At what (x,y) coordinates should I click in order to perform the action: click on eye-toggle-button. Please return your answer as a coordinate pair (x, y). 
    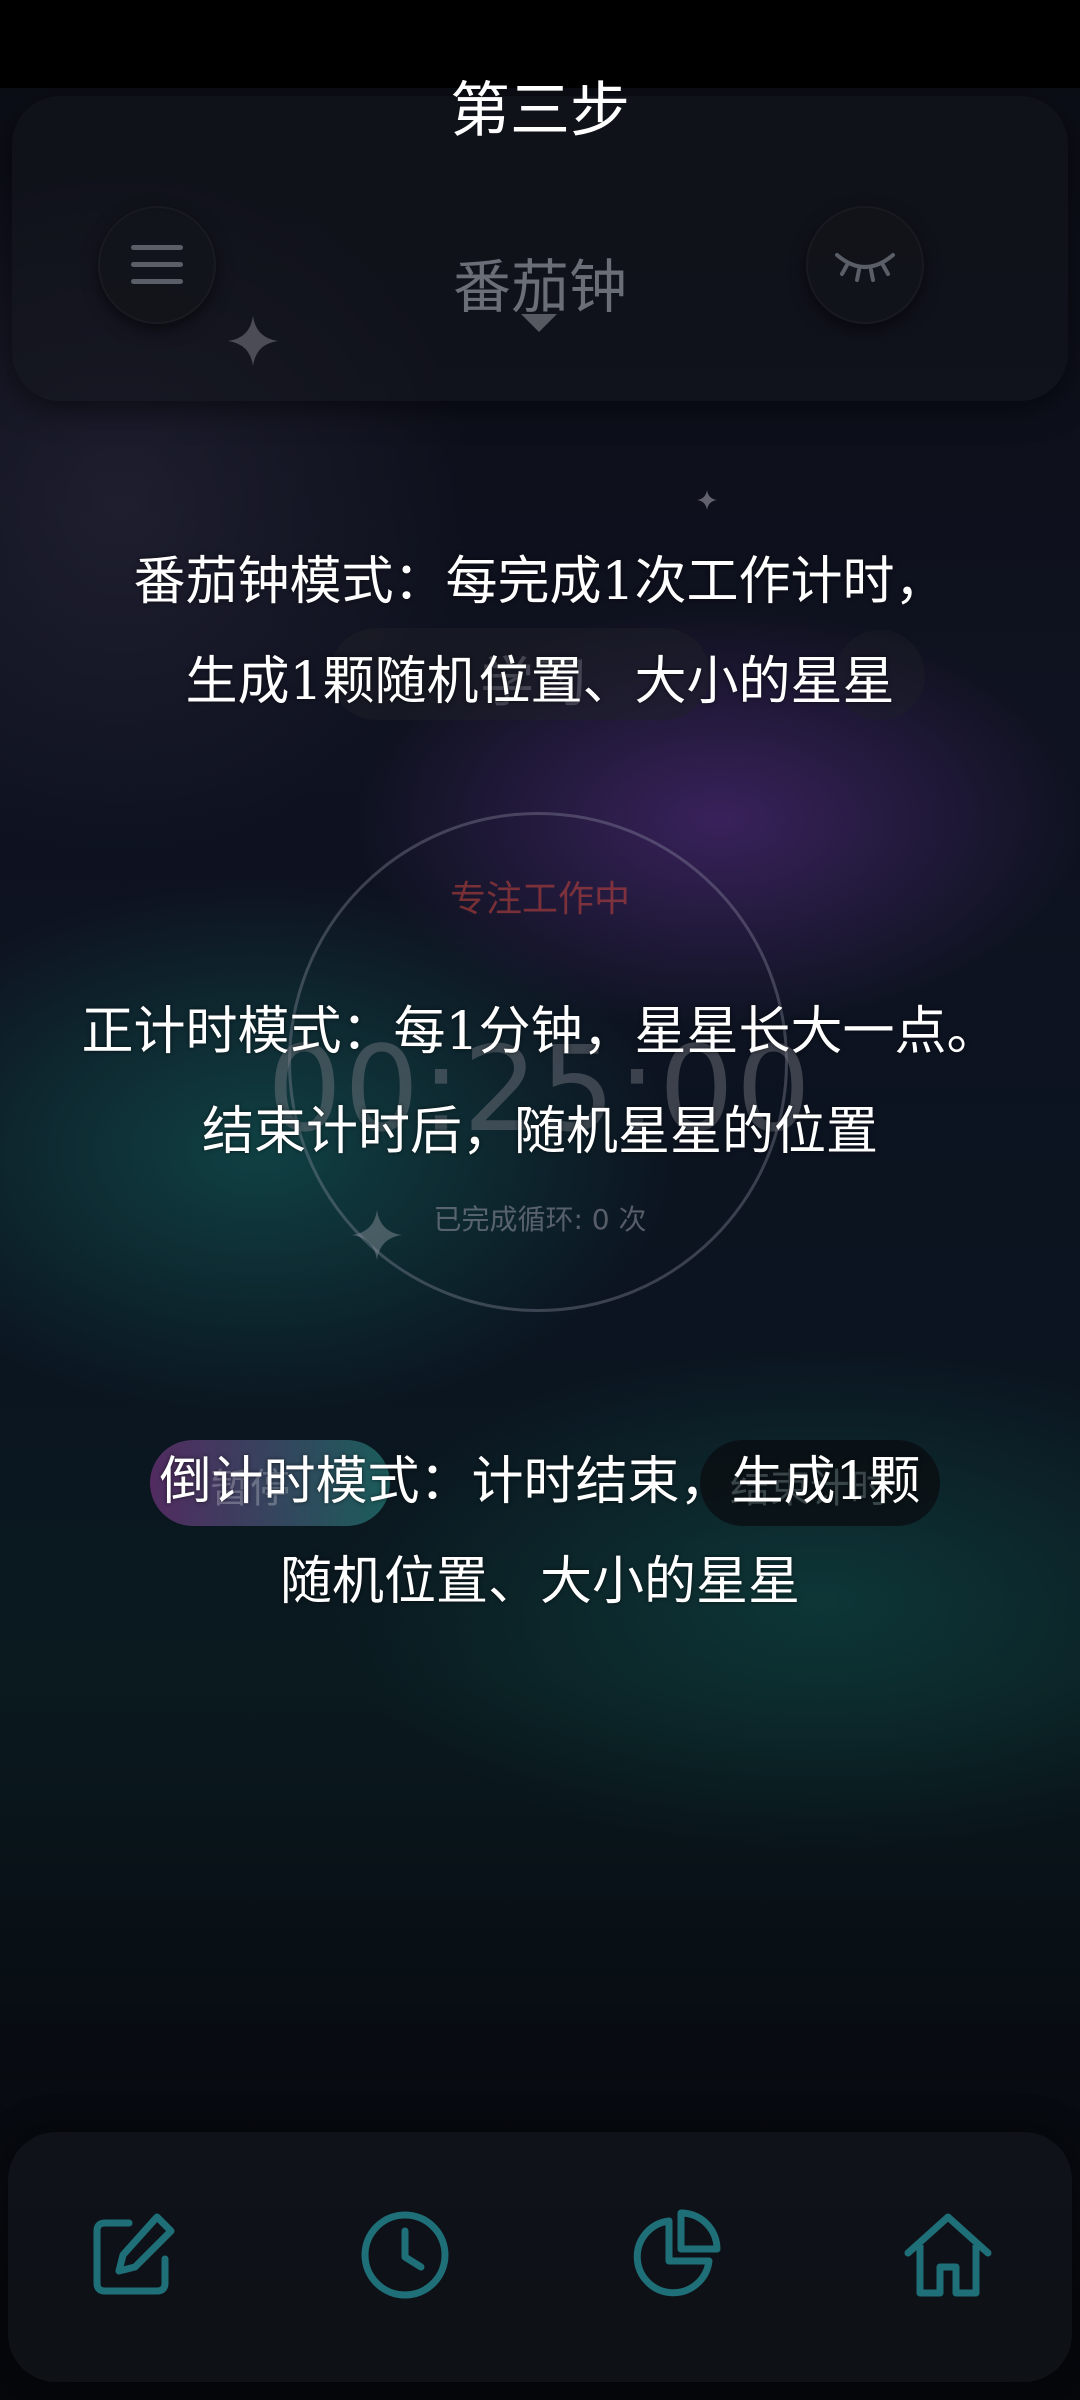
    Looking at the image, I should click on (865, 265).